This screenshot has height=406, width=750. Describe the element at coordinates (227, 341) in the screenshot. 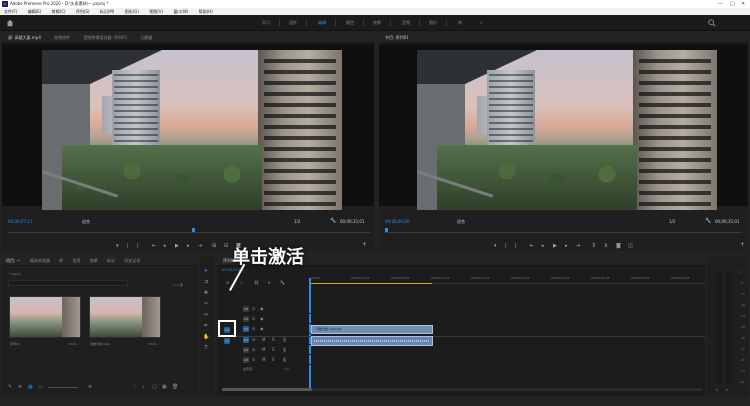

I see `source-patch-a1: A1` at that location.